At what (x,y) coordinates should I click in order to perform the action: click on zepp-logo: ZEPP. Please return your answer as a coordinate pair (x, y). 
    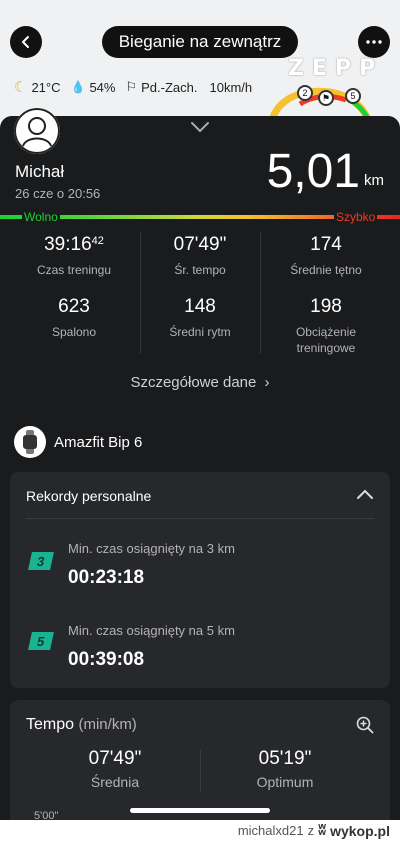
    Looking at the image, I should click on (336, 68).